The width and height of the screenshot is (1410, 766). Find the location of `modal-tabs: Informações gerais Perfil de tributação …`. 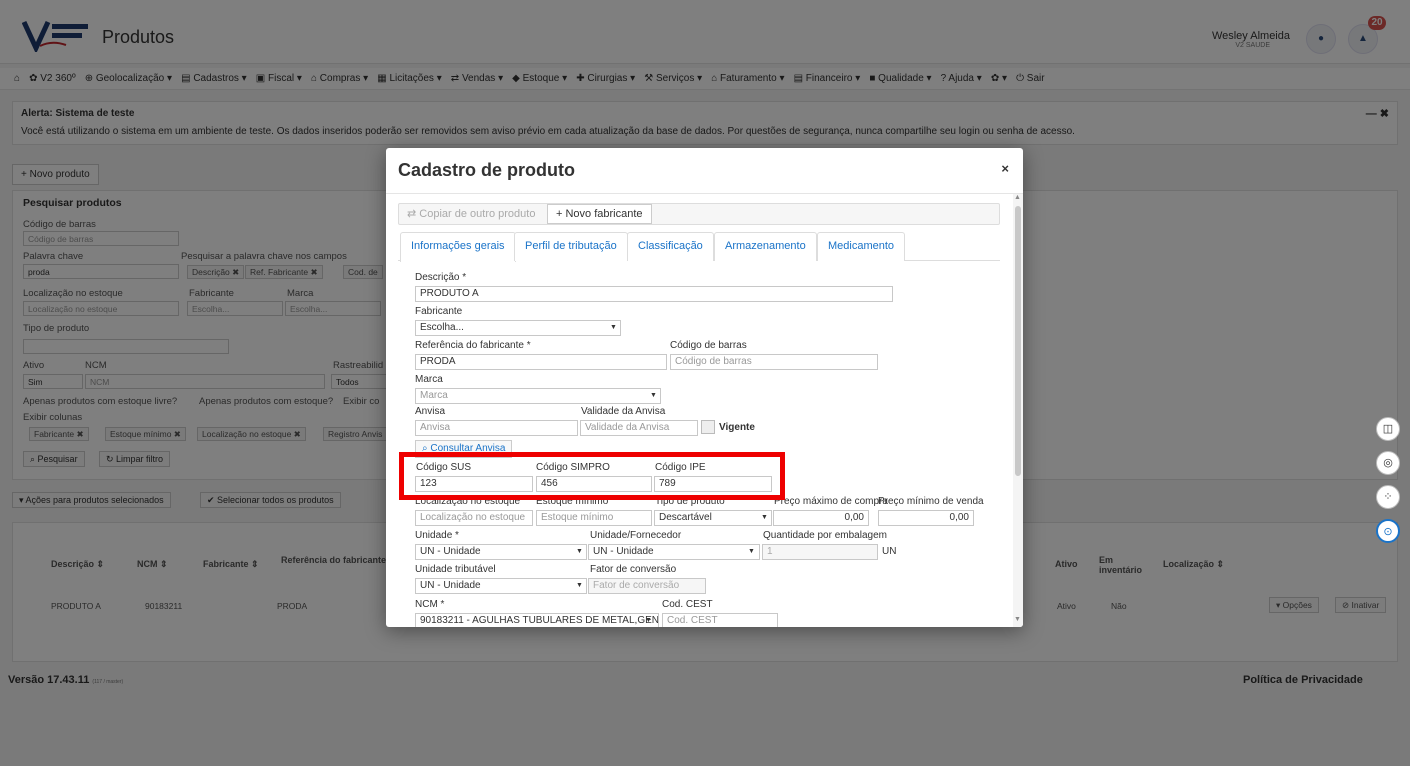

modal-tabs: Informações gerais Perfil de tributação … is located at coordinates (699, 247).